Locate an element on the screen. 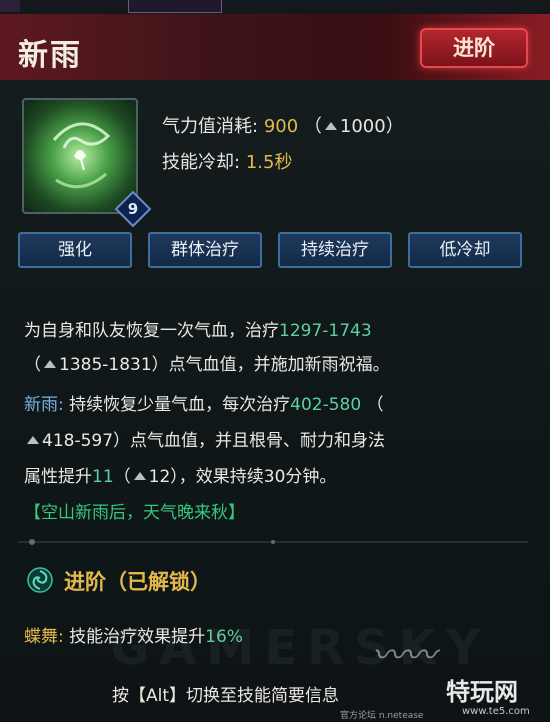  cooldown-row: 技能冷却: 1.5秒 is located at coordinates (227, 162).